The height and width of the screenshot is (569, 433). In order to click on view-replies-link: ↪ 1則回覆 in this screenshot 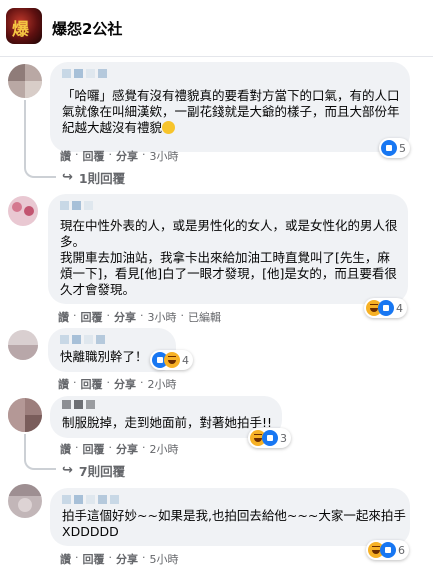, I will do `click(93, 177)`.